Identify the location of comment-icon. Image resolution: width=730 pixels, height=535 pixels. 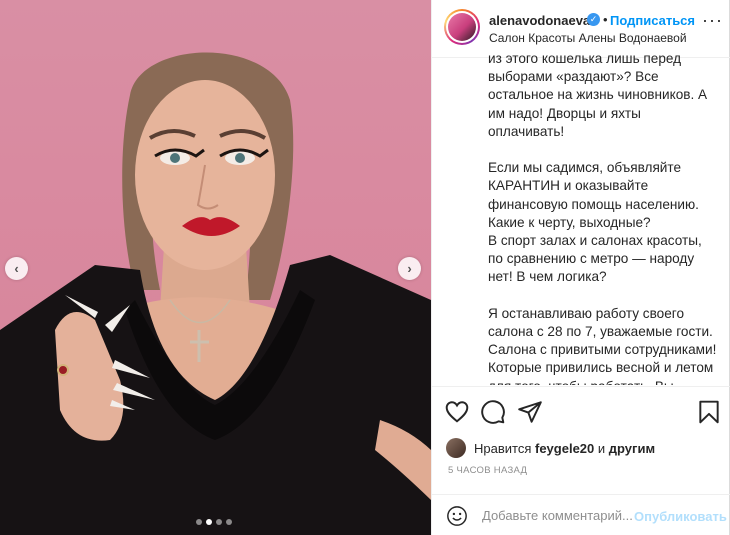
(493, 412).